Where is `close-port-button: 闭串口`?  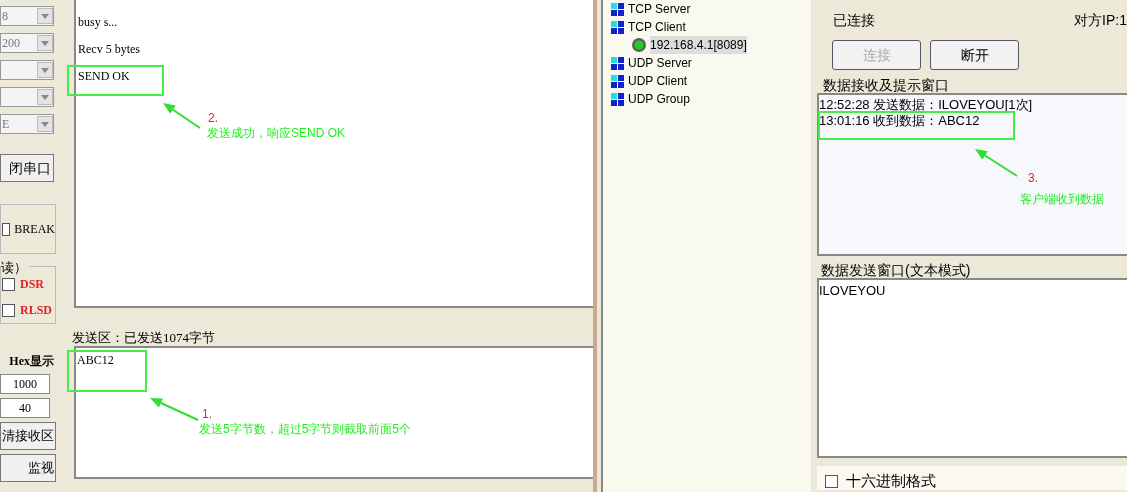 close-port-button: 闭串口 is located at coordinates (27, 168).